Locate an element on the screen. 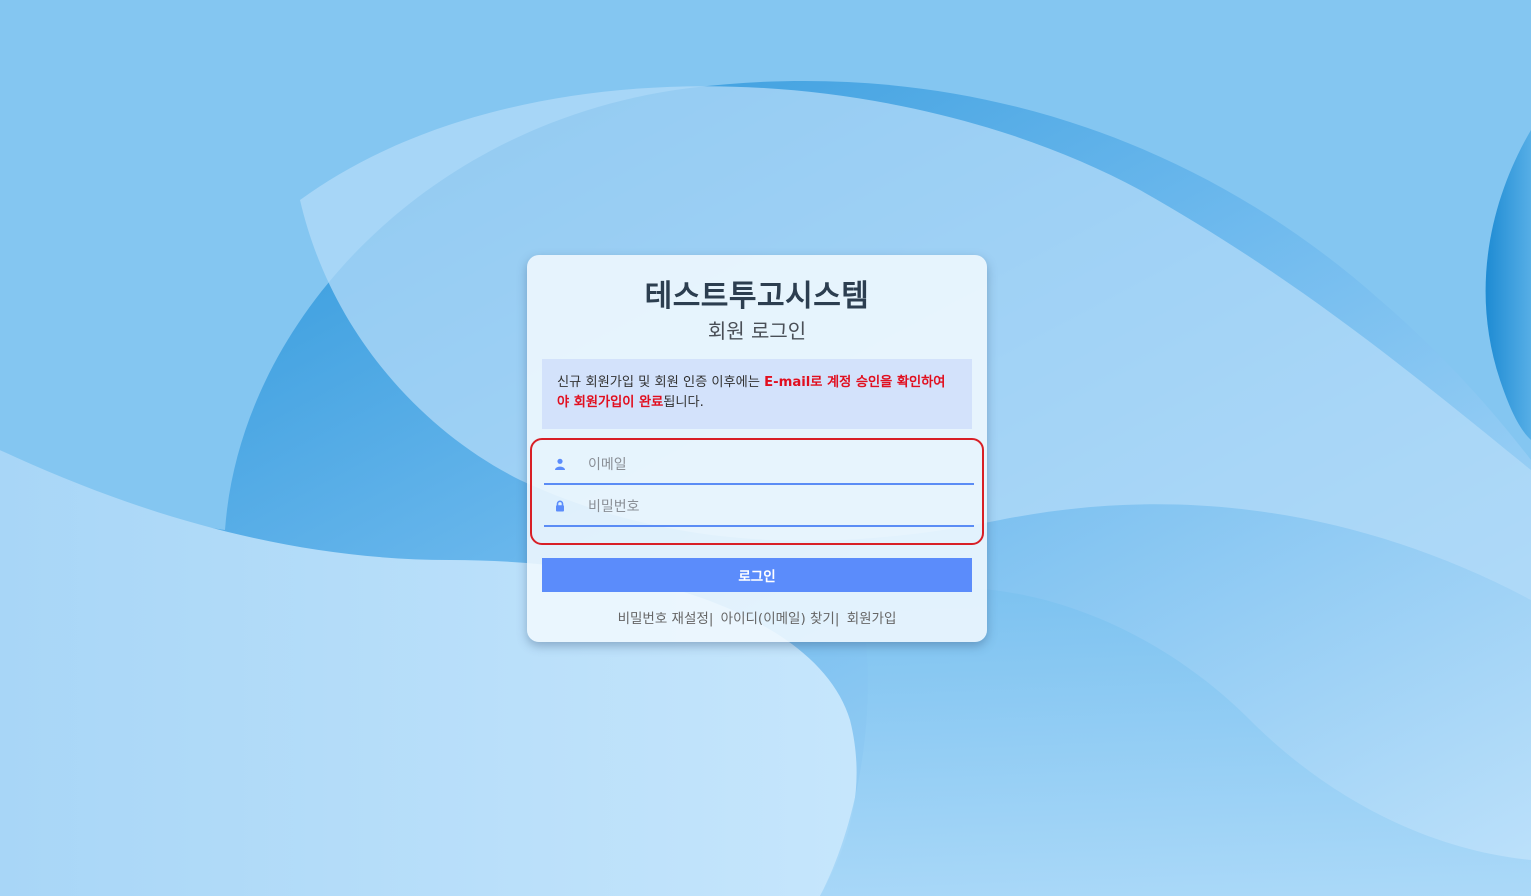  email-input is located at coordinates (773, 465).